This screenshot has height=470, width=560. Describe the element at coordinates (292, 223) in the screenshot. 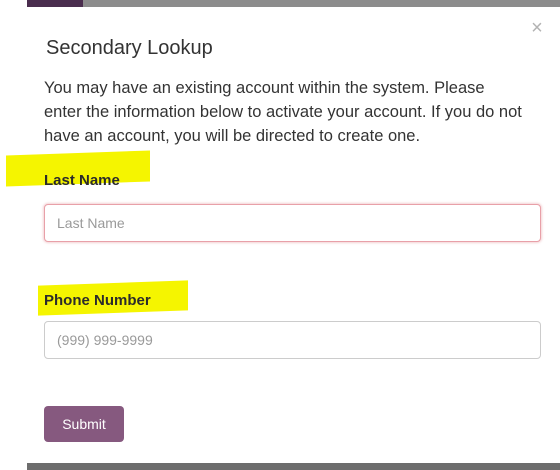

I see `last-name-input` at that location.